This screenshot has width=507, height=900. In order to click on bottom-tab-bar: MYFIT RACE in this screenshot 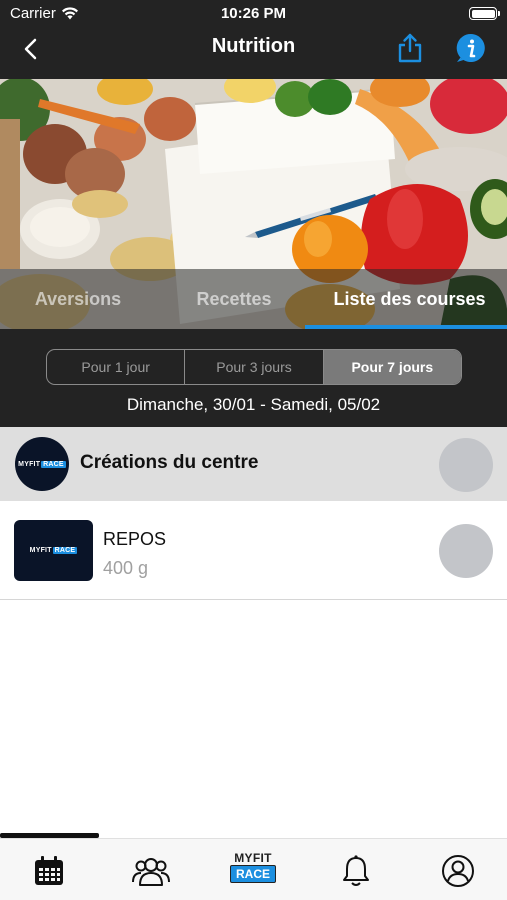, I will do `click(253, 869)`.